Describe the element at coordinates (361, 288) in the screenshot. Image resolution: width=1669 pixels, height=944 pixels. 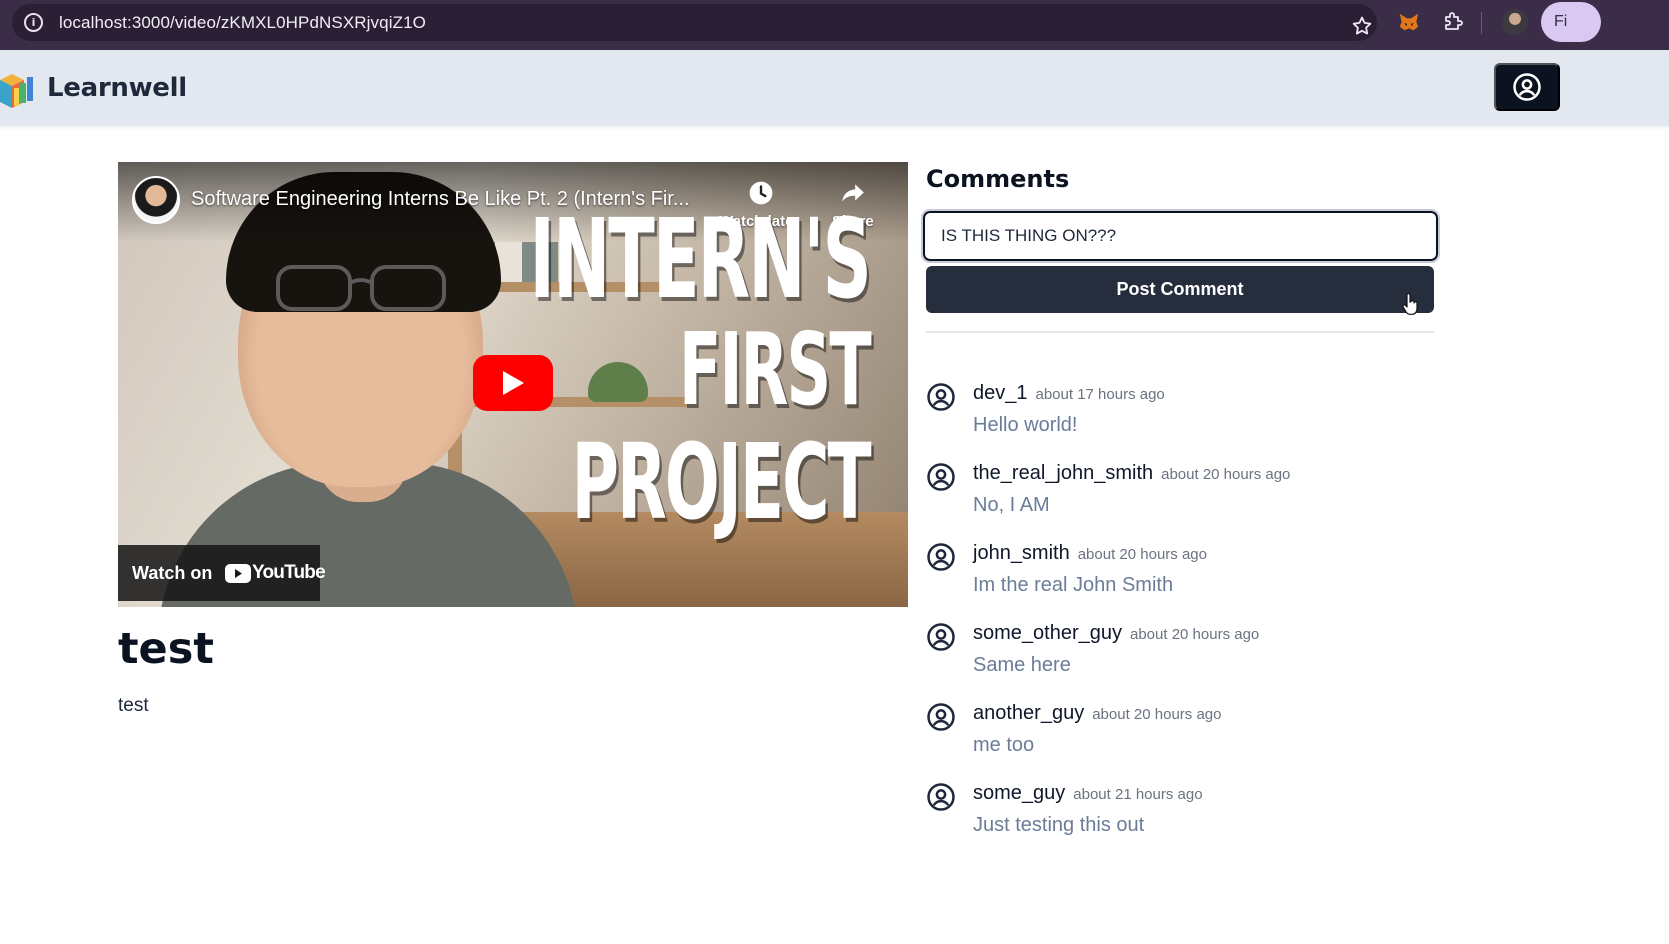
I see `glasses-graphic` at that location.